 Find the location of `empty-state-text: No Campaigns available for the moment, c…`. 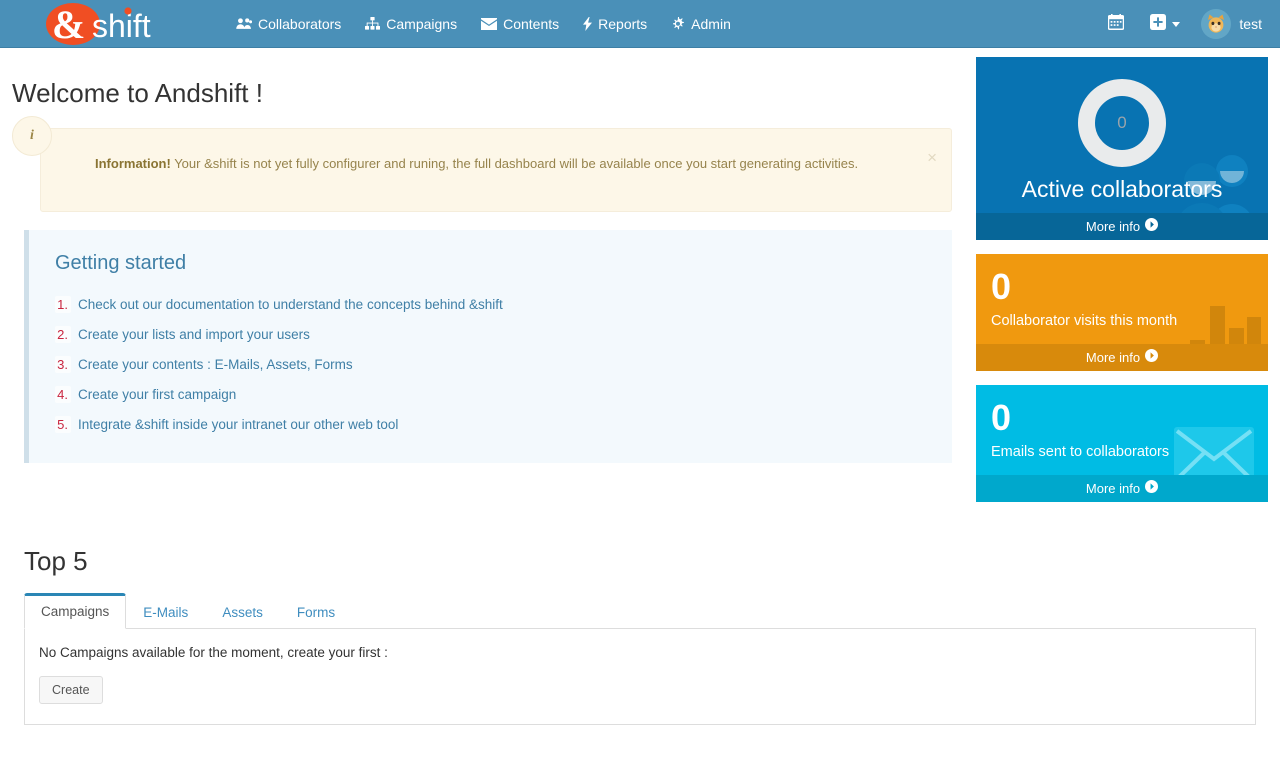

empty-state-text: No Campaigns available for the moment, c… is located at coordinates (213, 652).